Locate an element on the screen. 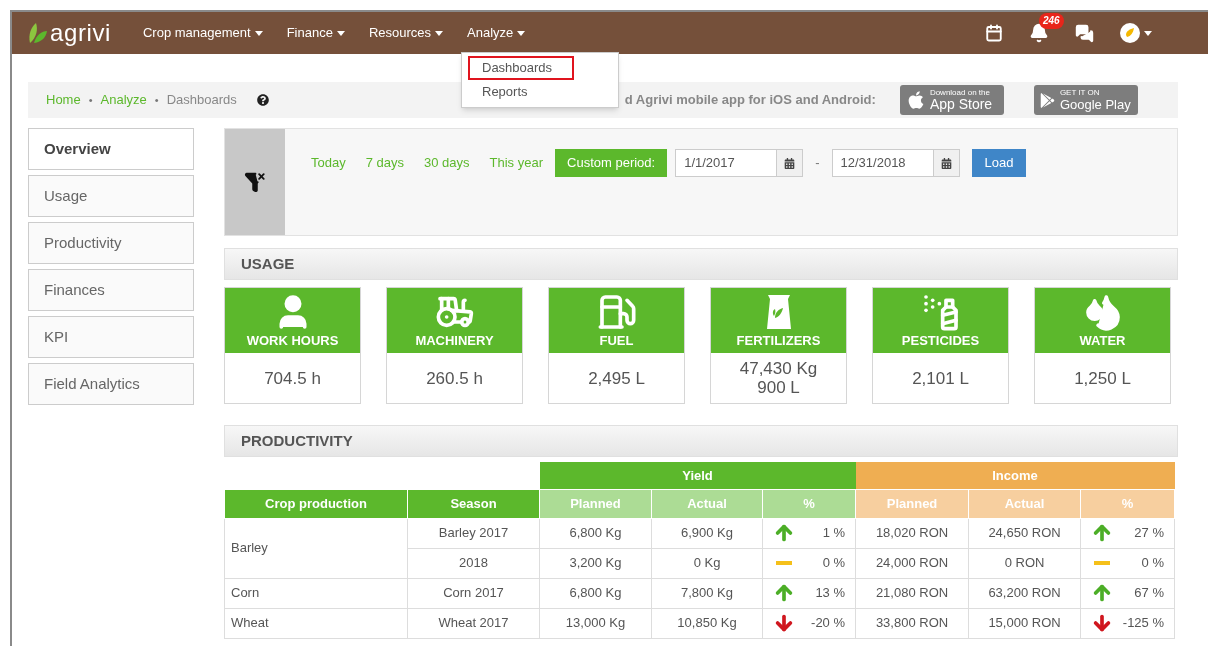  tile-value: 2,495 L is located at coordinates (616, 378).